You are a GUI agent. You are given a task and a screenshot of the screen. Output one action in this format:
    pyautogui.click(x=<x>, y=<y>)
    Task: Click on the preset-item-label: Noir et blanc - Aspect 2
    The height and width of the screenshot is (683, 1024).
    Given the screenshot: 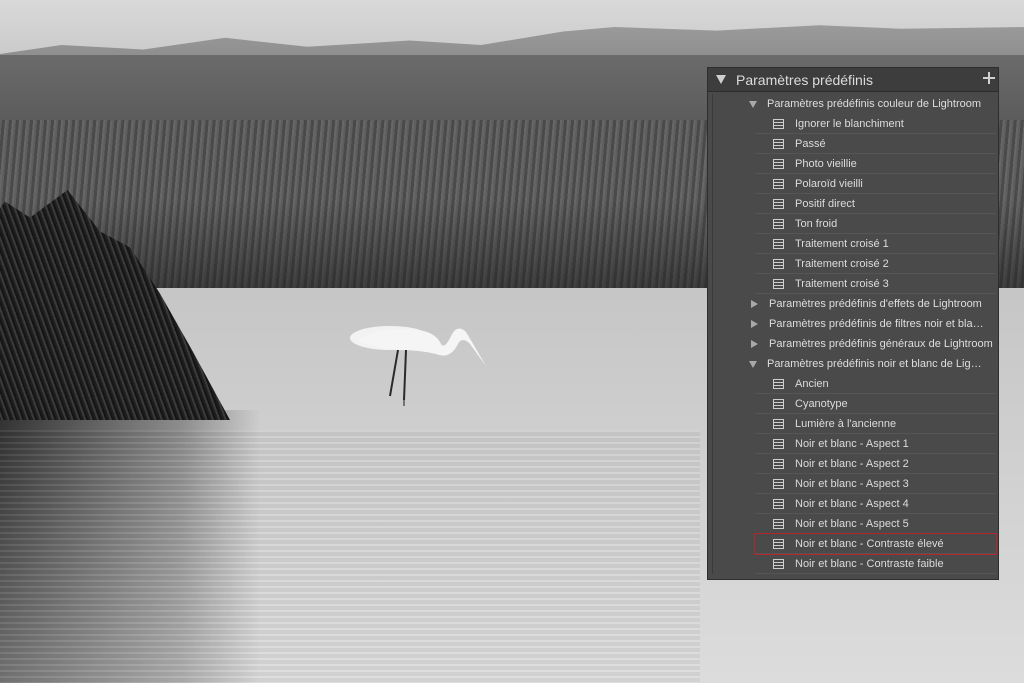 What is the action you would take?
    pyautogui.click(x=852, y=463)
    